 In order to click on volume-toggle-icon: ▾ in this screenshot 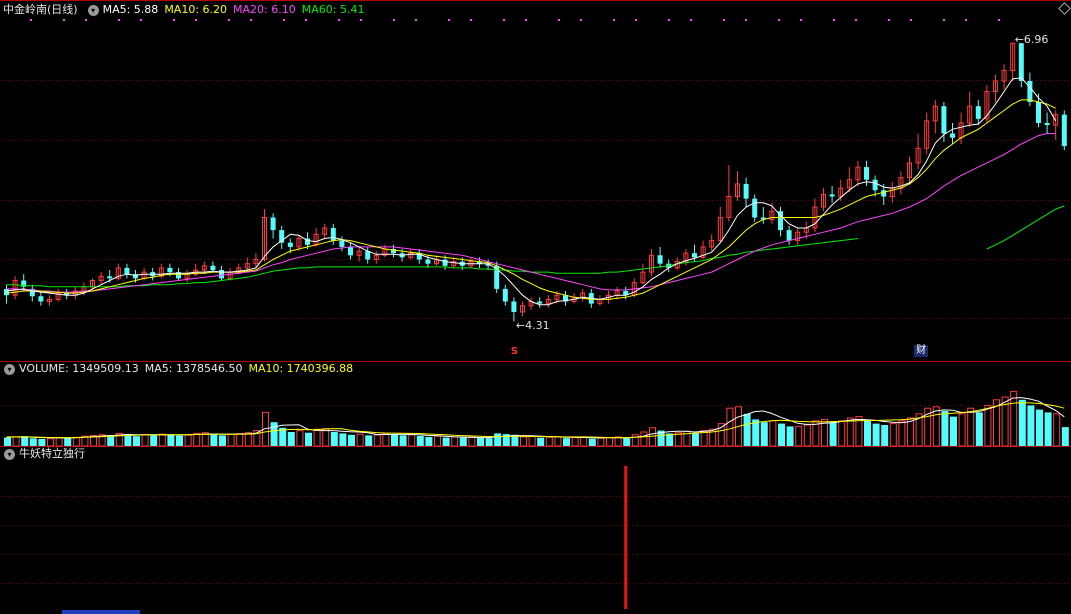, I will do `click(9, 369)`.